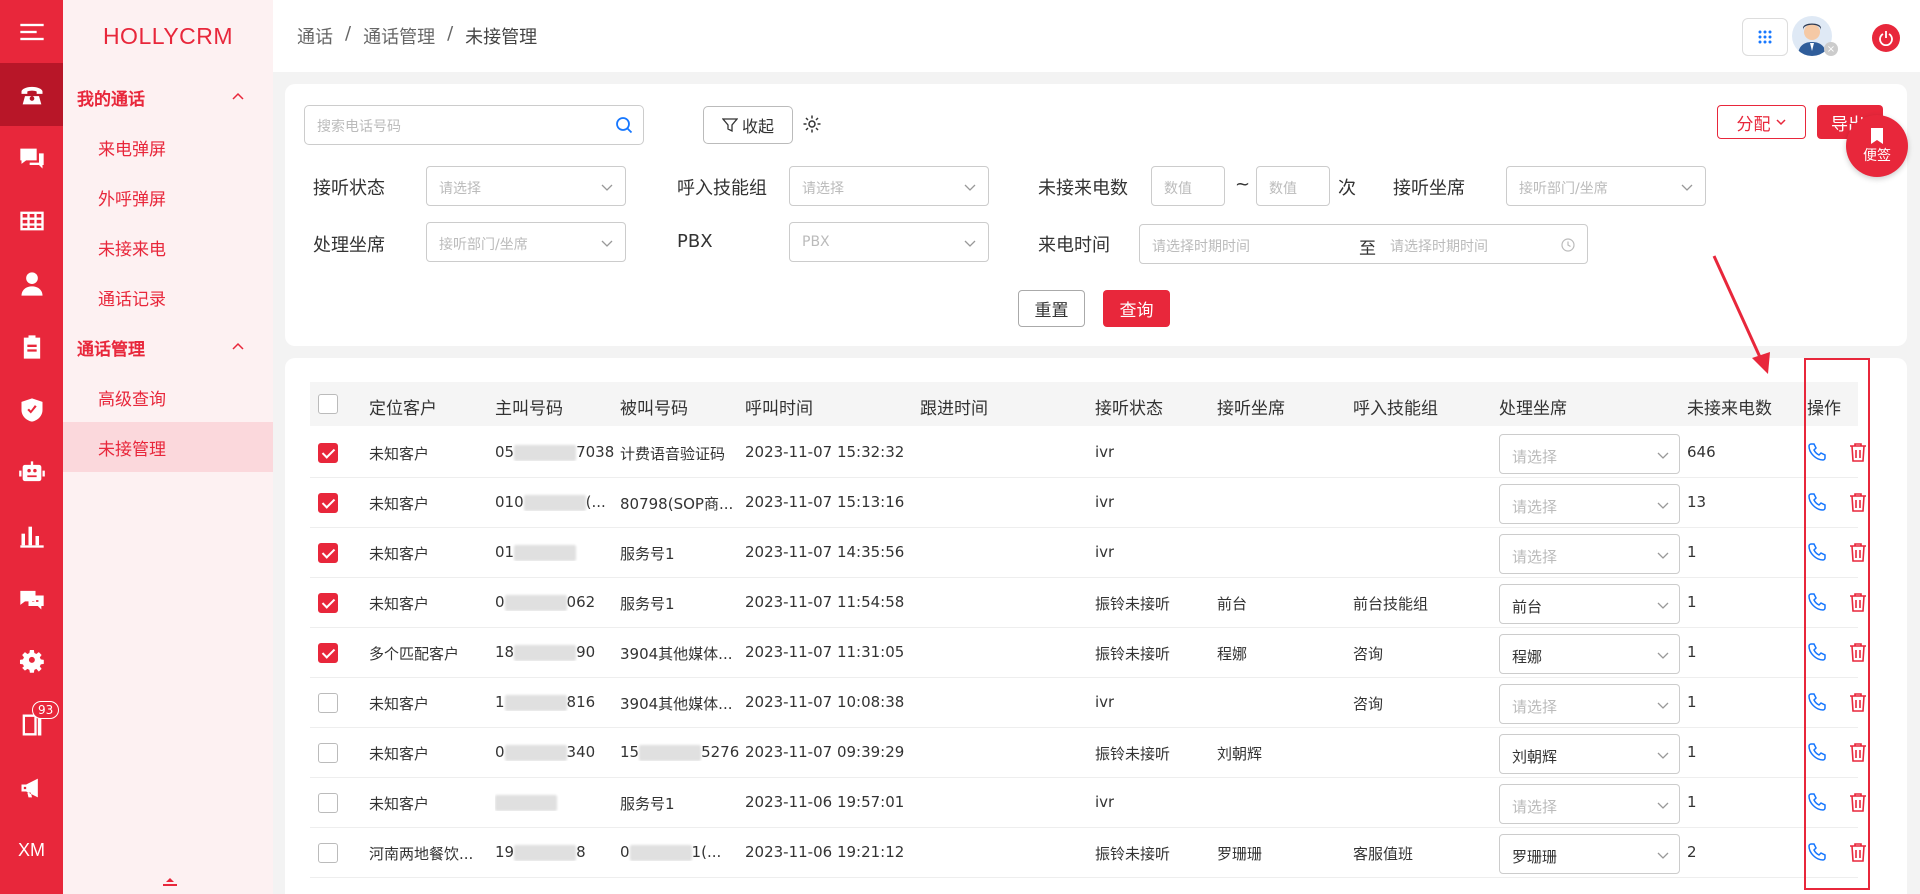  What do you see at coordinates (673, 454) in the screenshot?
I see `callee-prefix: 计费语音验证码` at bounding box center [673, 454].